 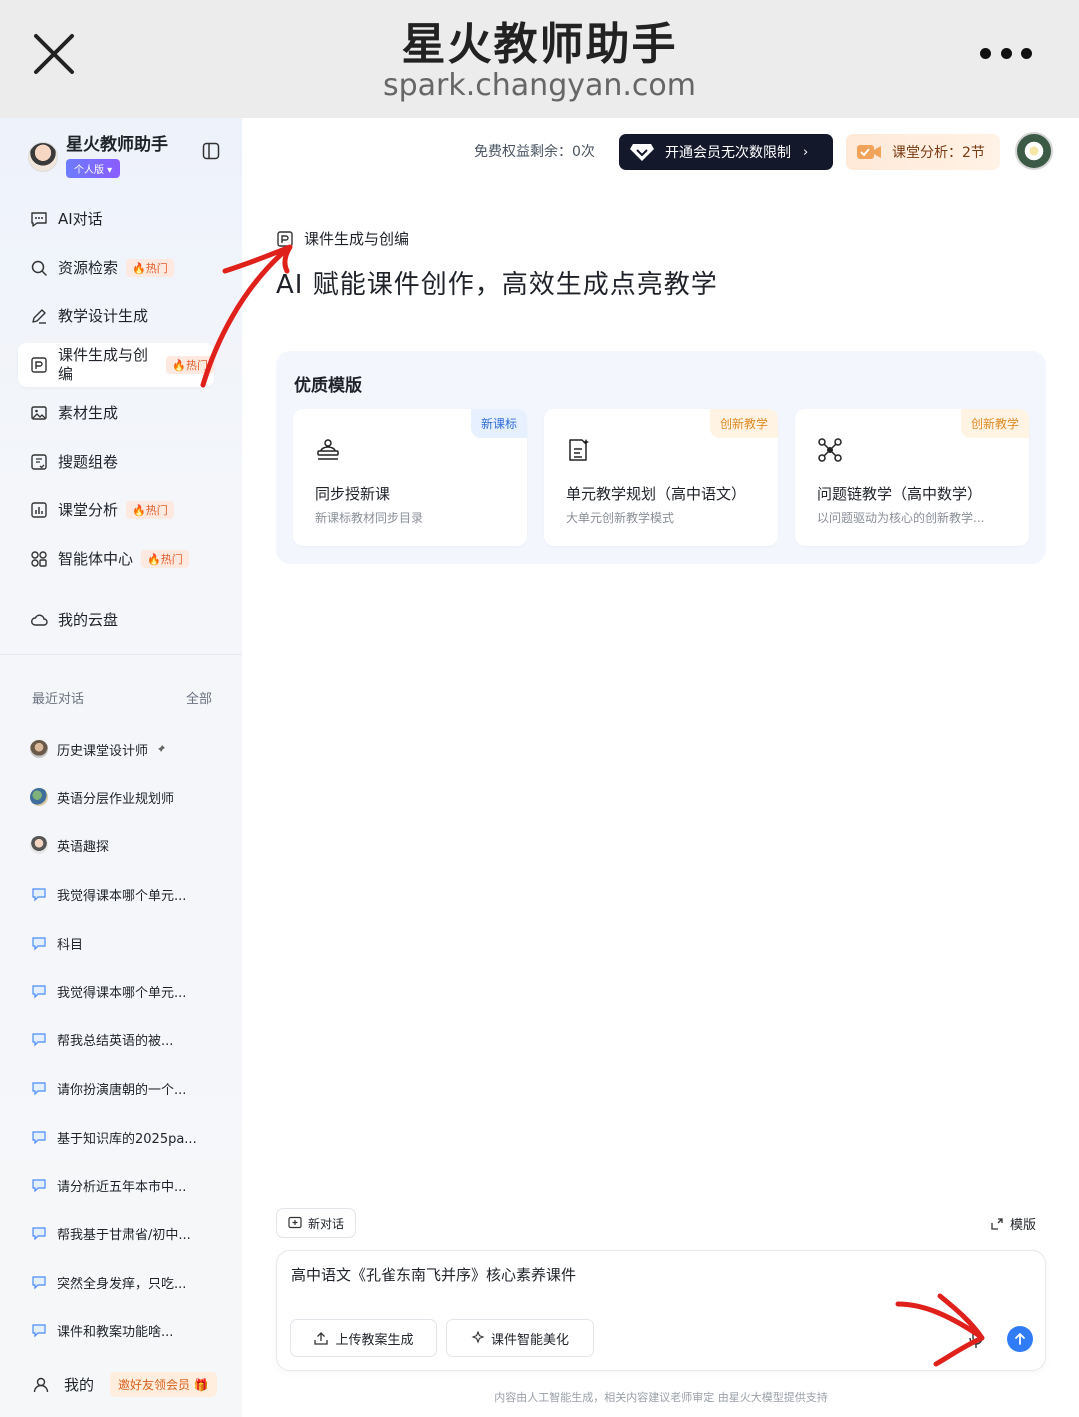 I want to click on microphone-icon, so click(x=976, y=1339).